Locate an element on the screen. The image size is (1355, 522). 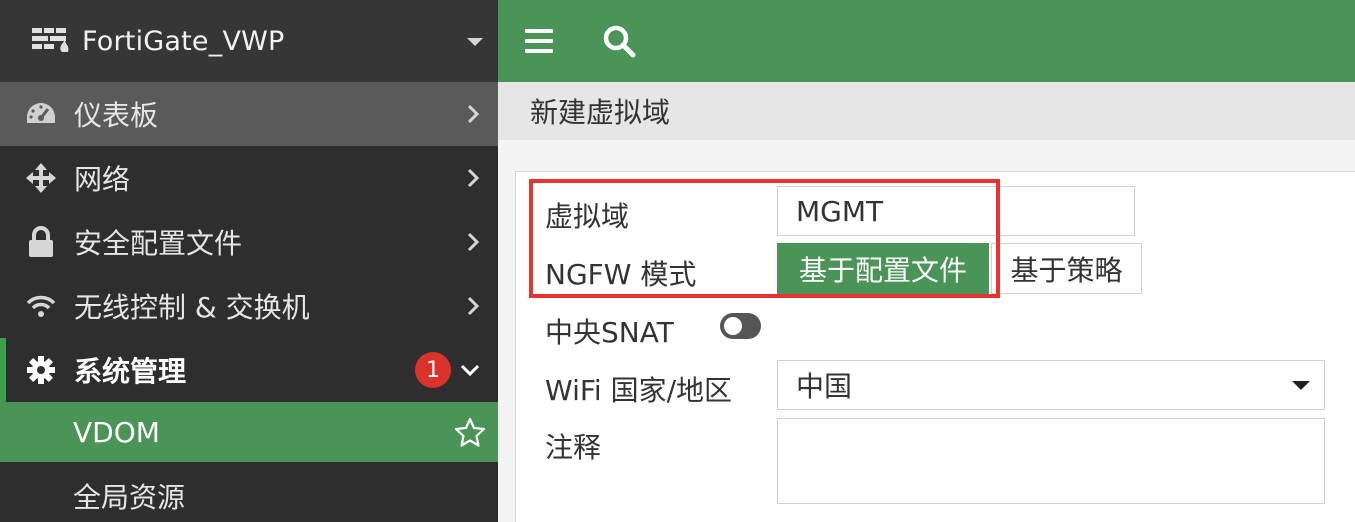
sidebar-item-wifi-switch: 无线控制 & 交换机 is located at coordinates (249, 306).